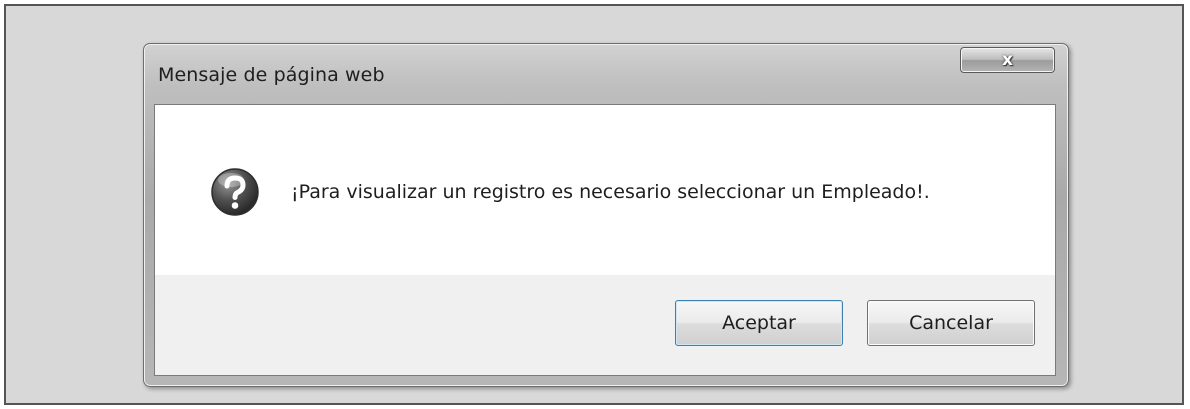 This screenshot has width=1190, height=409. What do you see at coordinates (235, 192) in the screenshot?
I see `question-icon` at bounding box center [235, 192].